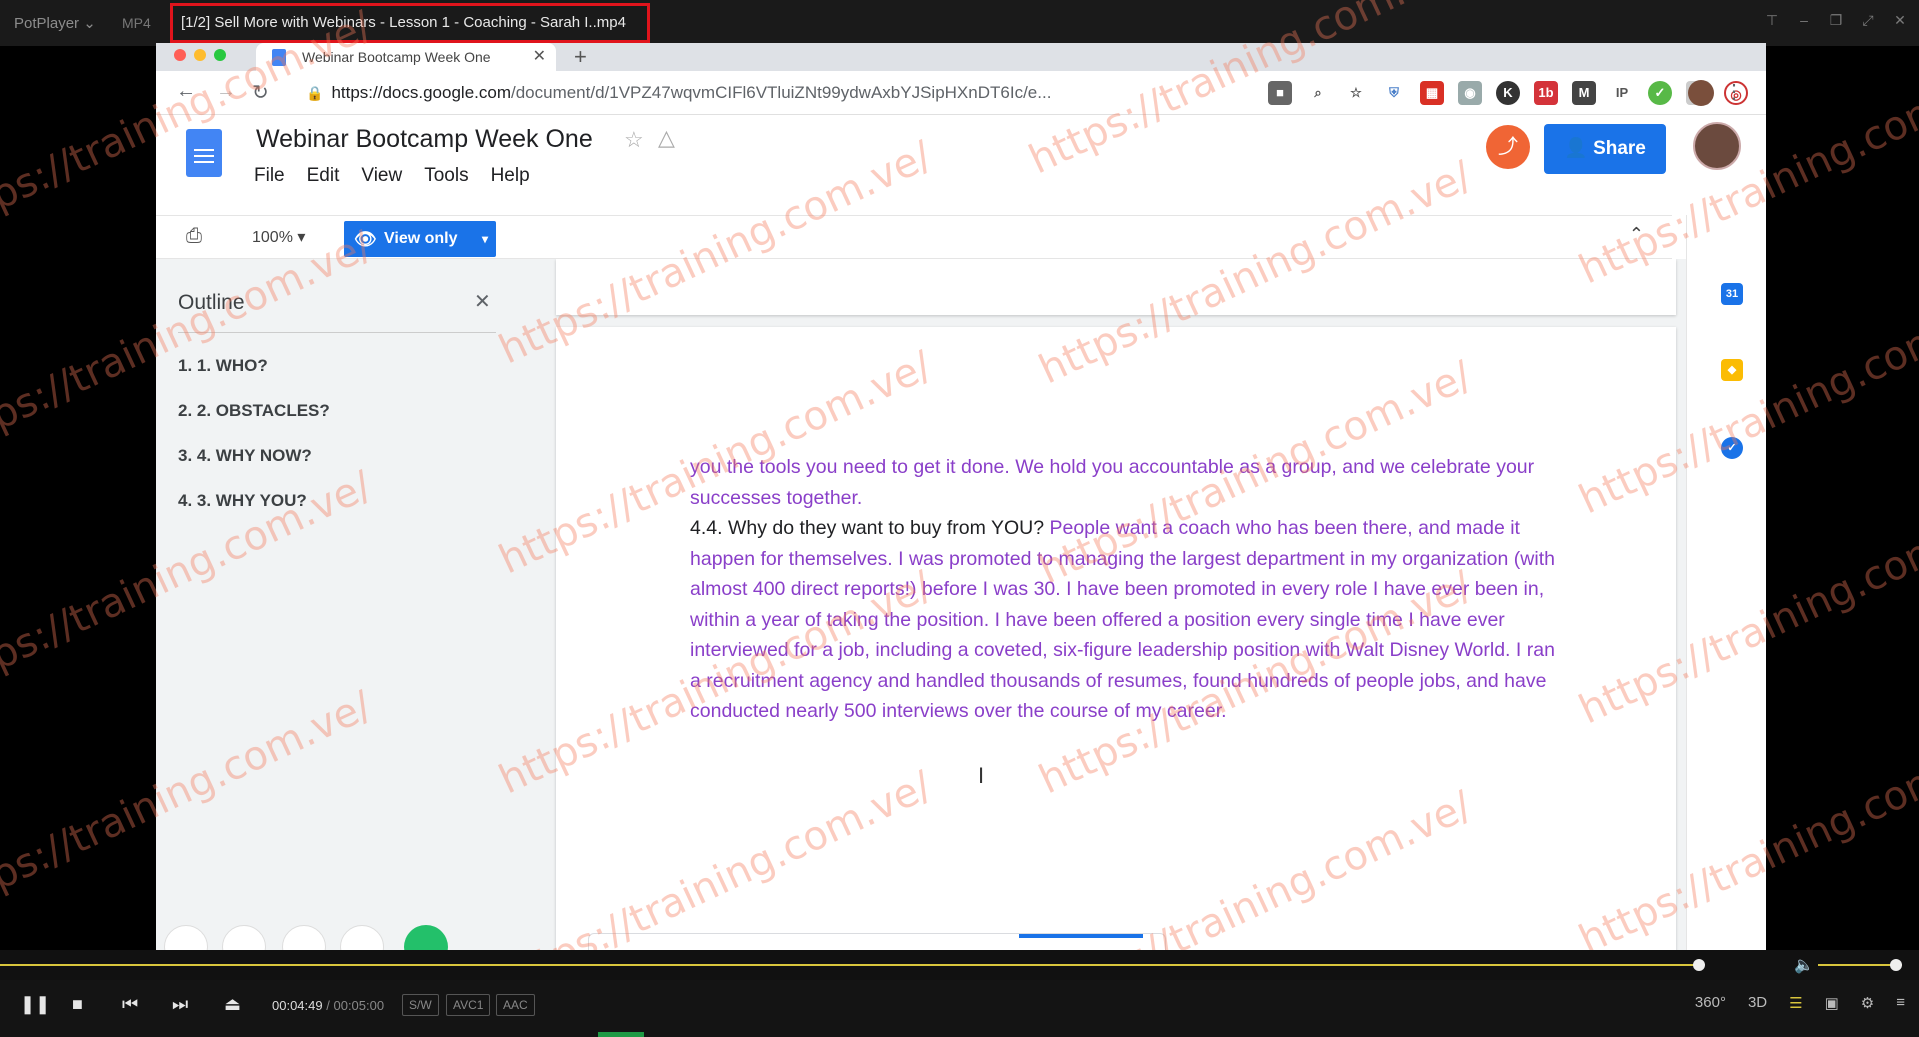 The image size is (1919, 1037). I want to click on outline-item: 4. 3. WHY YOU?, so click(242, 501).